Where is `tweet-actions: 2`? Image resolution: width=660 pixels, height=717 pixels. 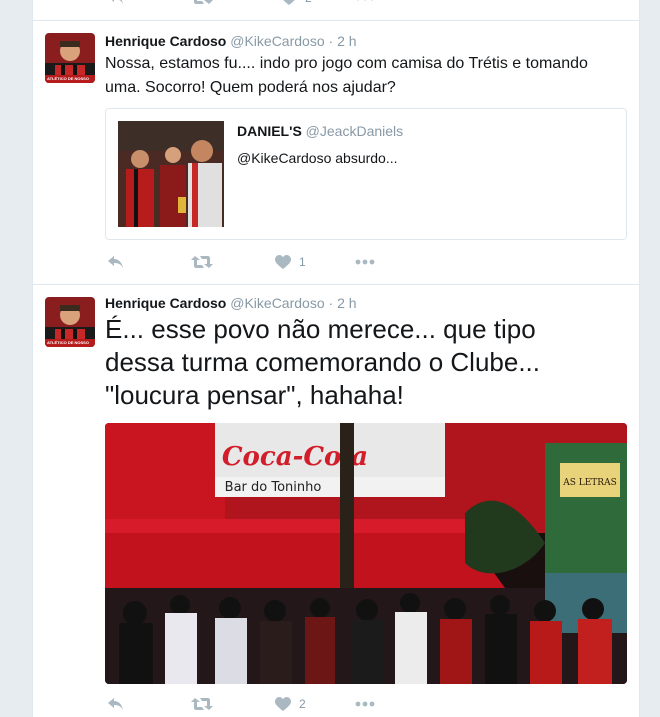 tweet-actions: 2 is located at coordinates (255, 704).